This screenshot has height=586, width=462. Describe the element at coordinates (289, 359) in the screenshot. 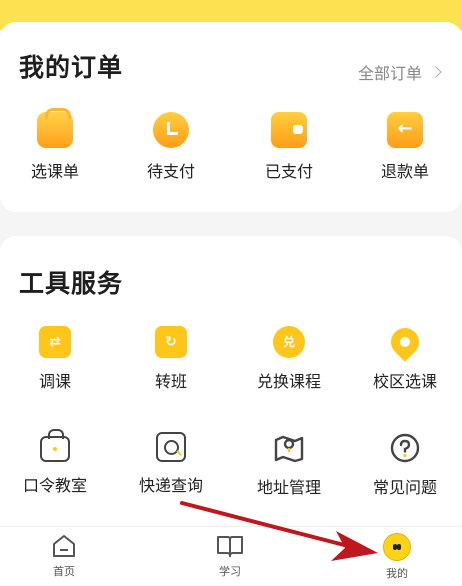

I see `tool-item-redeem: 兑 兑换课程` at that location.